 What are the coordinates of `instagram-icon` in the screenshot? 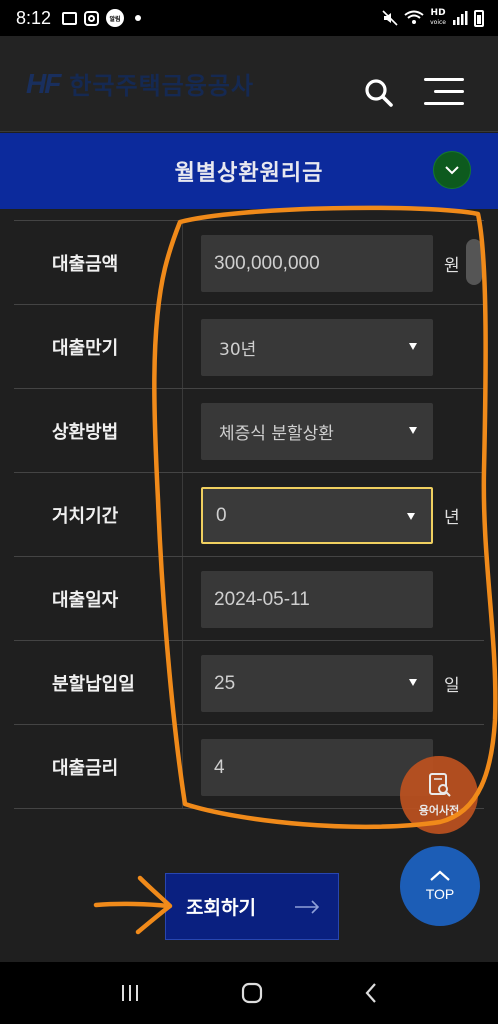 It's located at (92, 18).